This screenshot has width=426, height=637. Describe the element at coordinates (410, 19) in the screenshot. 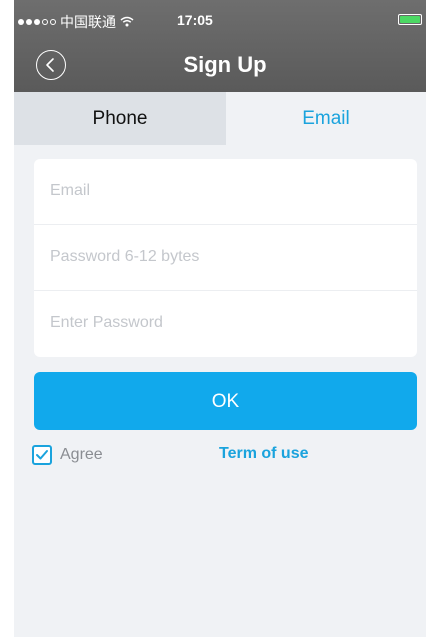

I see `battery-icon` at that location.